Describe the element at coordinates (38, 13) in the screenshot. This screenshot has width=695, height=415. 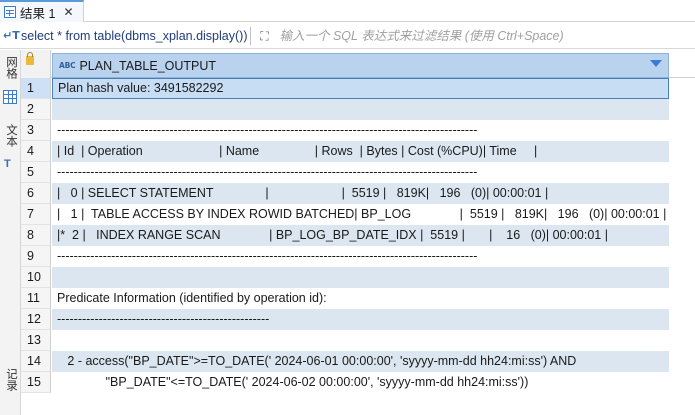
I see `tab-label: 结果 1` at that location.